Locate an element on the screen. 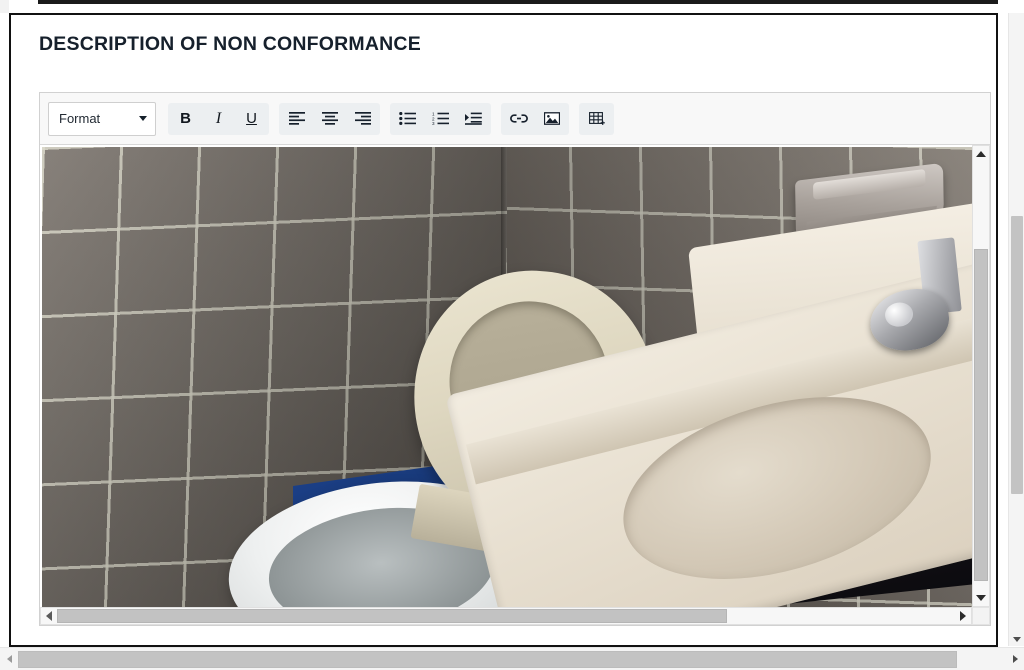  page-vertical-scrollbar is located at coordinates (1016, 329).